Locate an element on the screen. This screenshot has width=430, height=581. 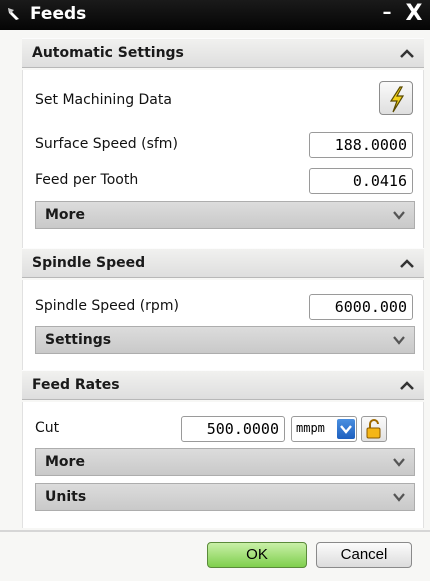
padlock-icon is located at coordinates (373, 429).